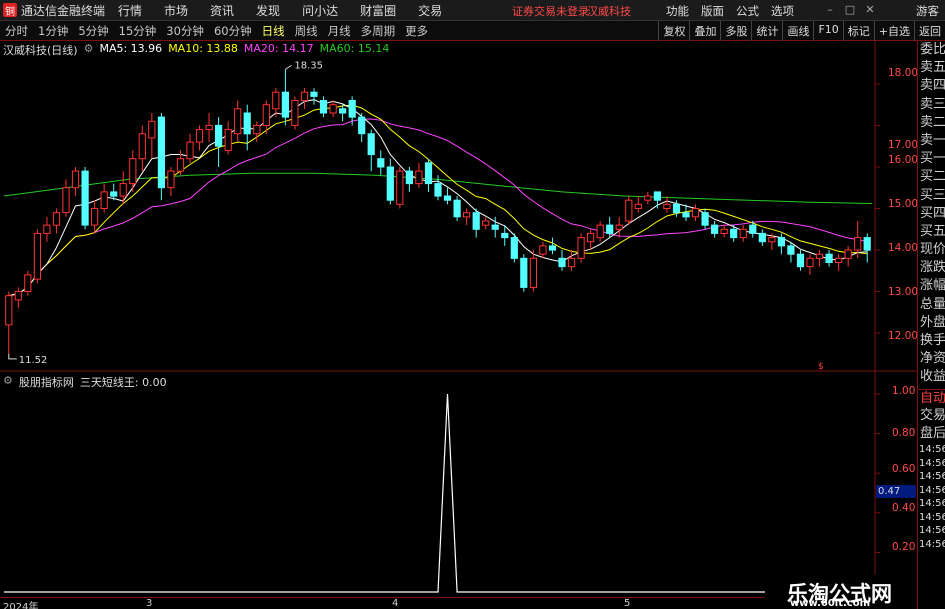 The height and width of the screenshot is (609, 945). I want to click on menu-item-caifuquan: 财富圈, so click(378, 10).